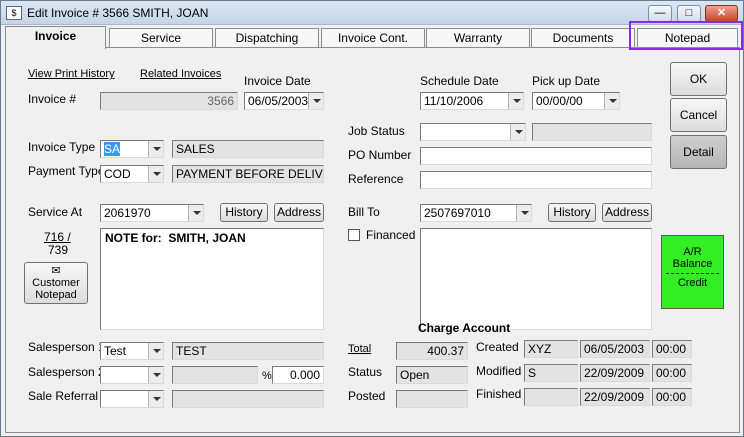  I want to click on invoice-date-field: 06/05/2003, so click(284, 101).